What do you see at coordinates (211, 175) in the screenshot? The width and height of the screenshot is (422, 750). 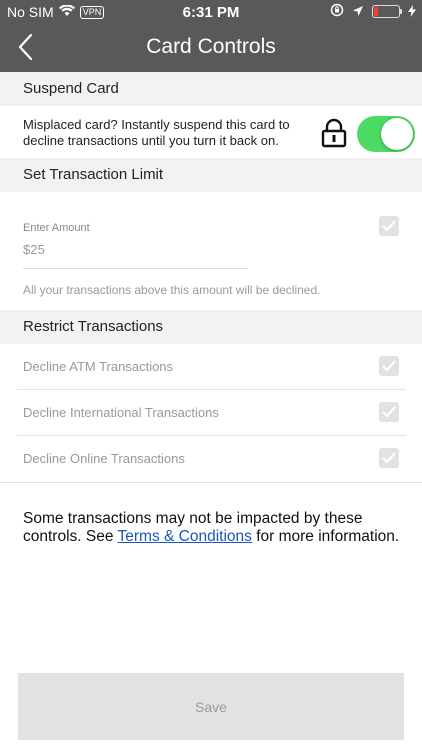 I see `transaction-limit-section-header: Set Transaction Limit` at bounding box center [211, 175].